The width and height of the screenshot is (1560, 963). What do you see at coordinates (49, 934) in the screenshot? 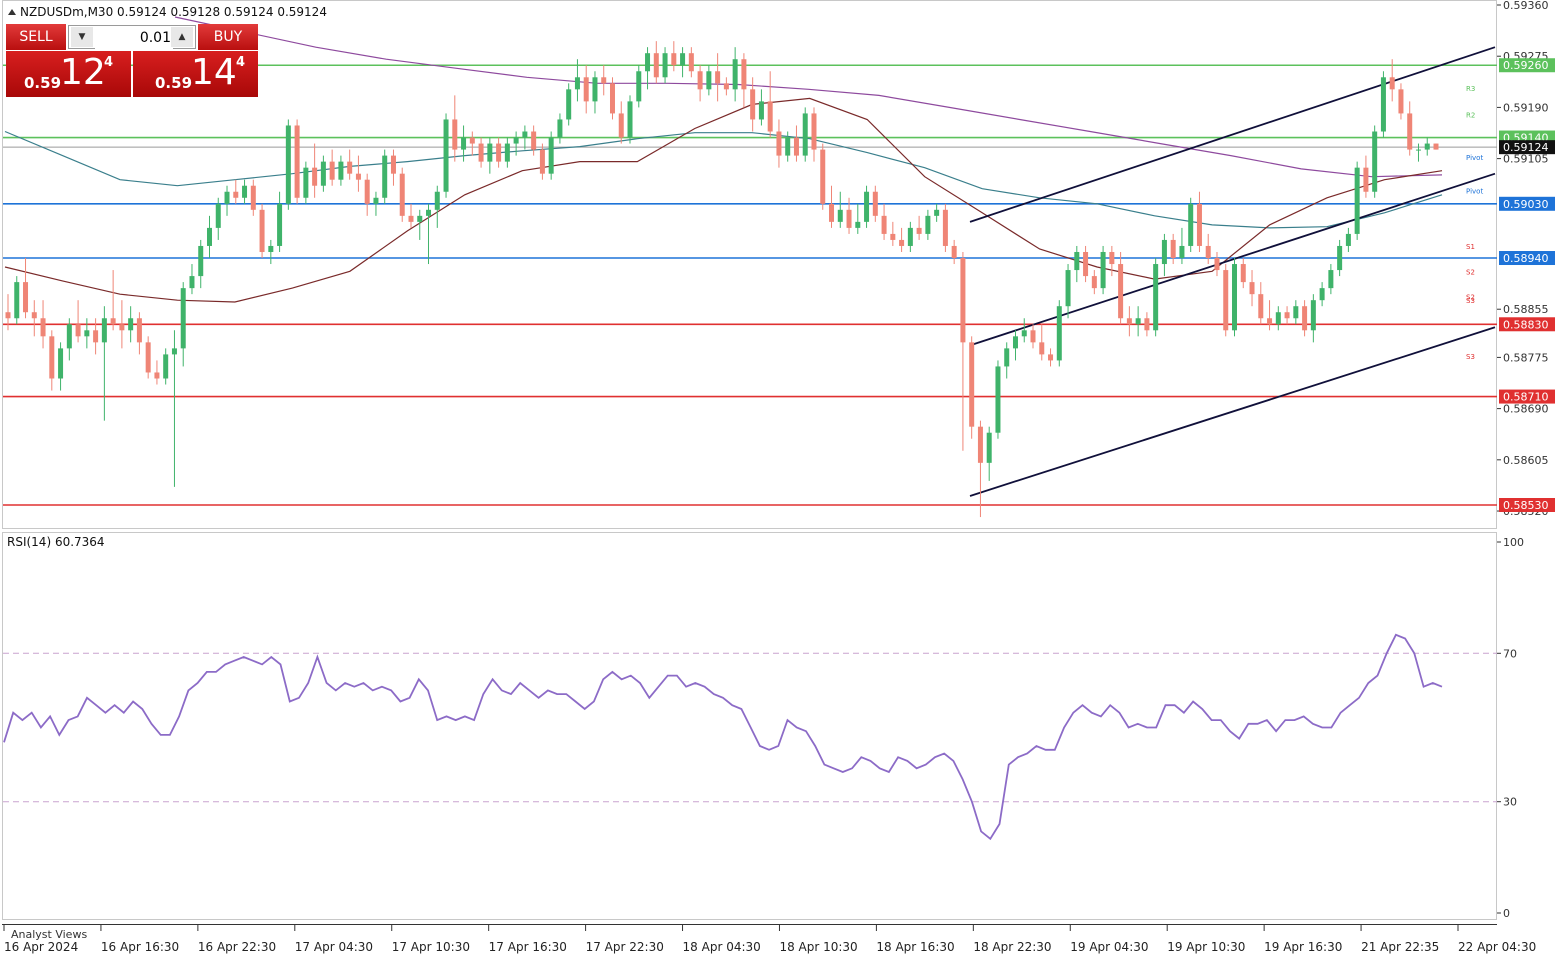
I see `analyst-views-label: Analyst Views` at bounding box center [49, 934].